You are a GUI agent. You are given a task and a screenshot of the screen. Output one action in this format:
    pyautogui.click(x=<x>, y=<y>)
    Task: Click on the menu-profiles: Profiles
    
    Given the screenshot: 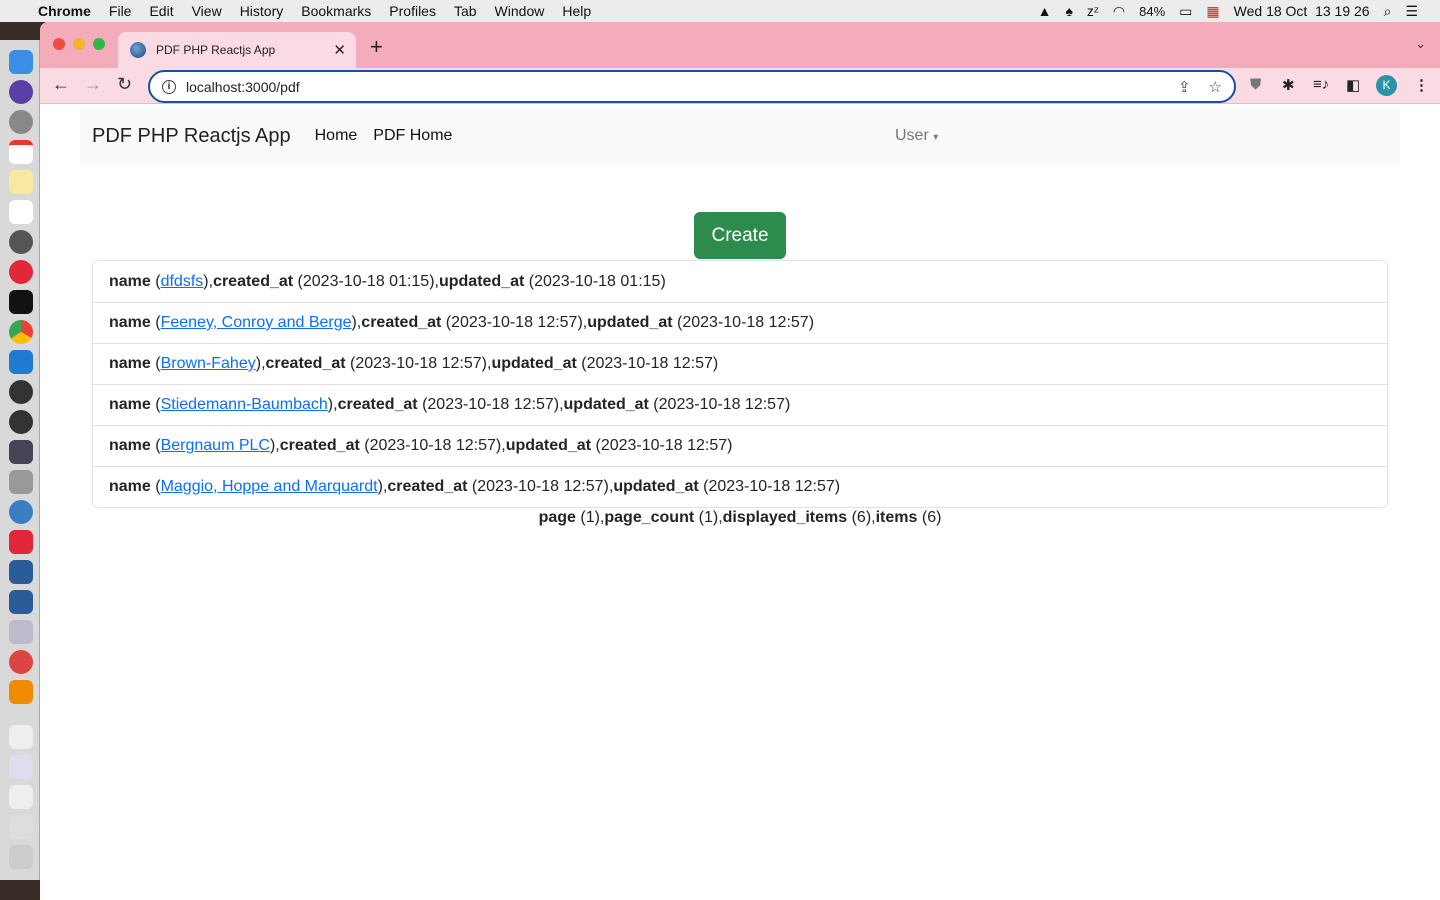 What is the action you would take?
    pyautogui.click(x=412, y=11)
    